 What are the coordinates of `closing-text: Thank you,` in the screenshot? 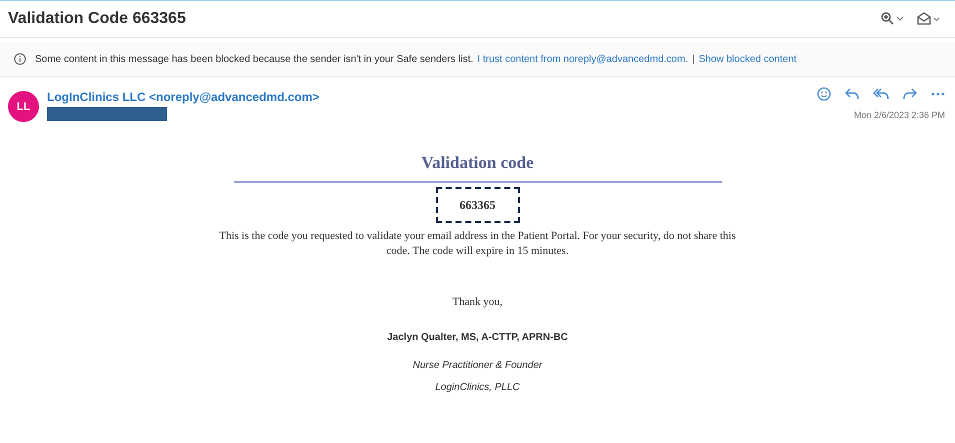 It's located at (477, 302).